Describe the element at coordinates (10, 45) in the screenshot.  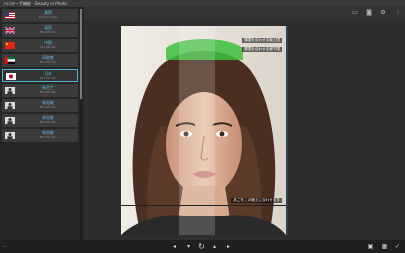
I see `cn-flag-icon` at that location.